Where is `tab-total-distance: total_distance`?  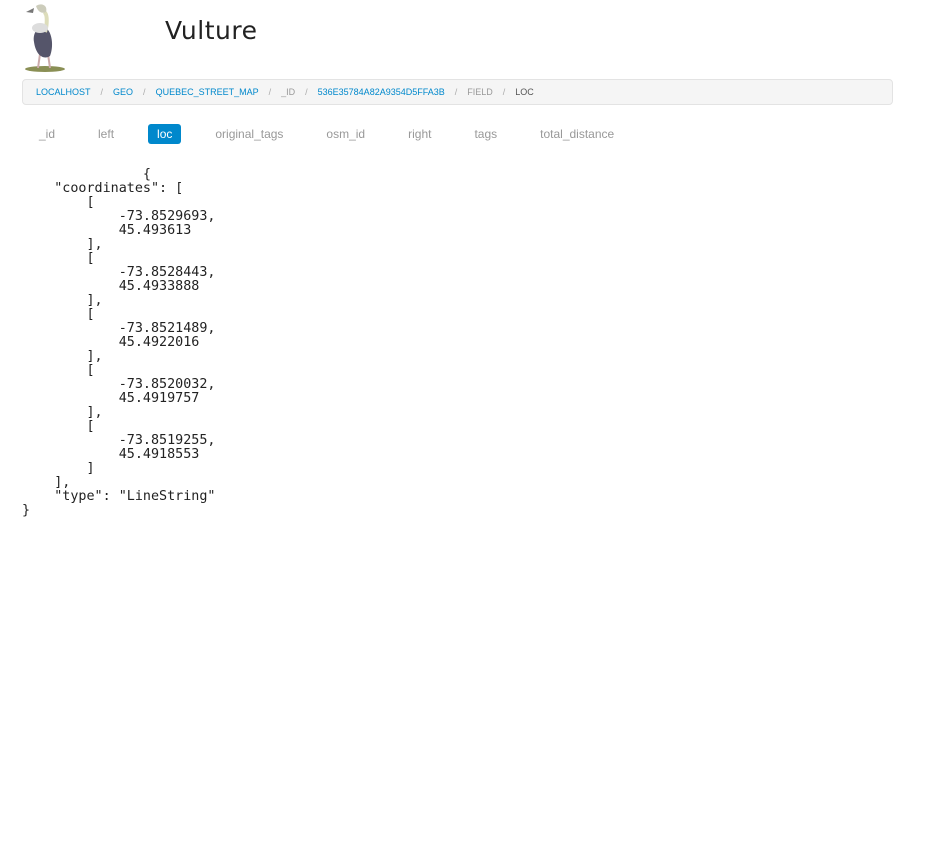 tab-total-distance: total_distance is located at coordinates (577, 134).